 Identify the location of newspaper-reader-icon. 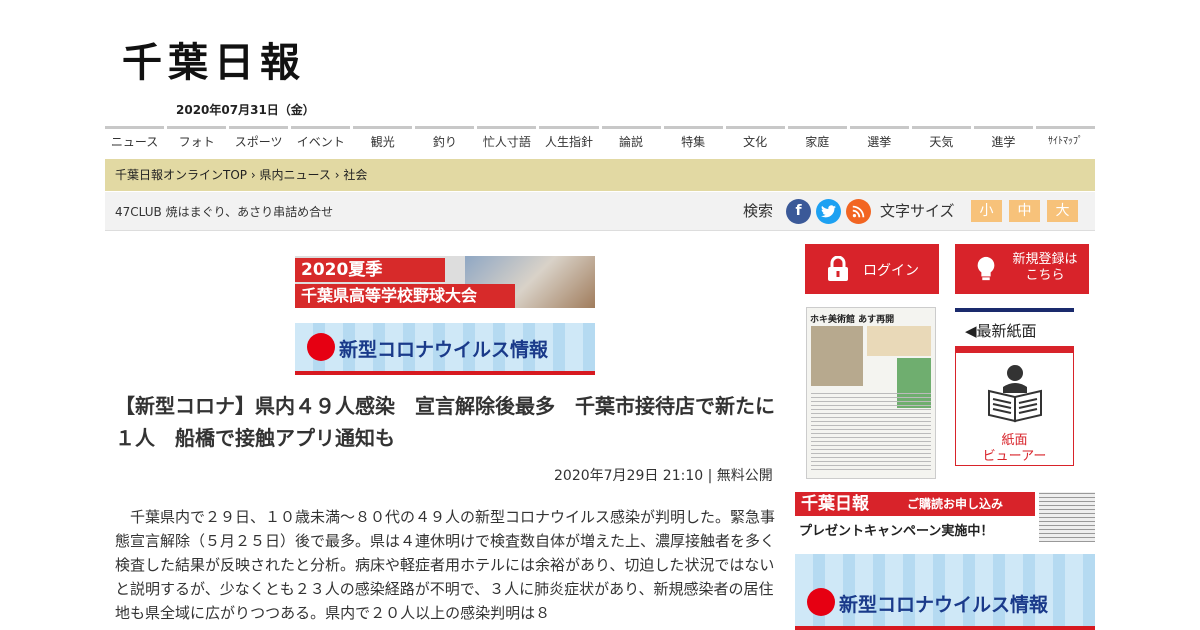
(1015, 394).